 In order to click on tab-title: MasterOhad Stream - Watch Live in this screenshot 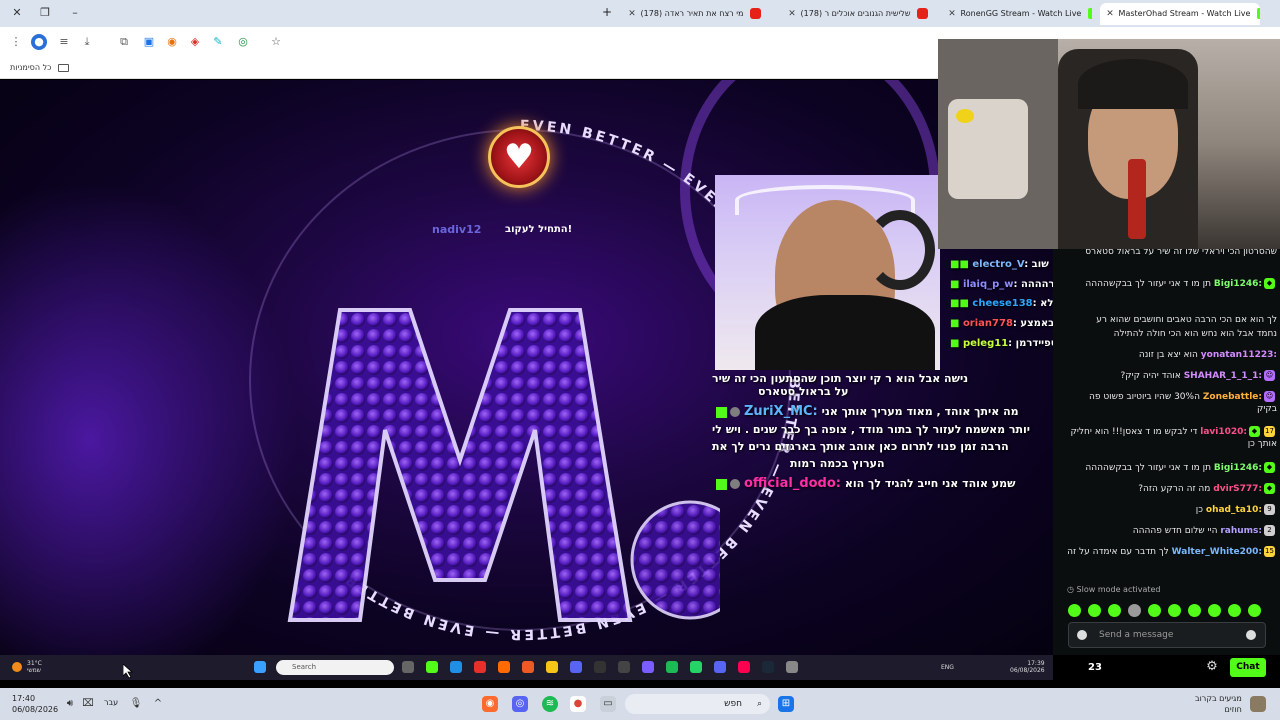, I will do `click(1184, 13)`.